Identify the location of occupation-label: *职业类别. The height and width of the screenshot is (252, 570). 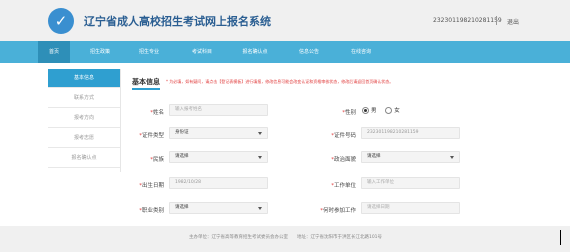
(141, 210).